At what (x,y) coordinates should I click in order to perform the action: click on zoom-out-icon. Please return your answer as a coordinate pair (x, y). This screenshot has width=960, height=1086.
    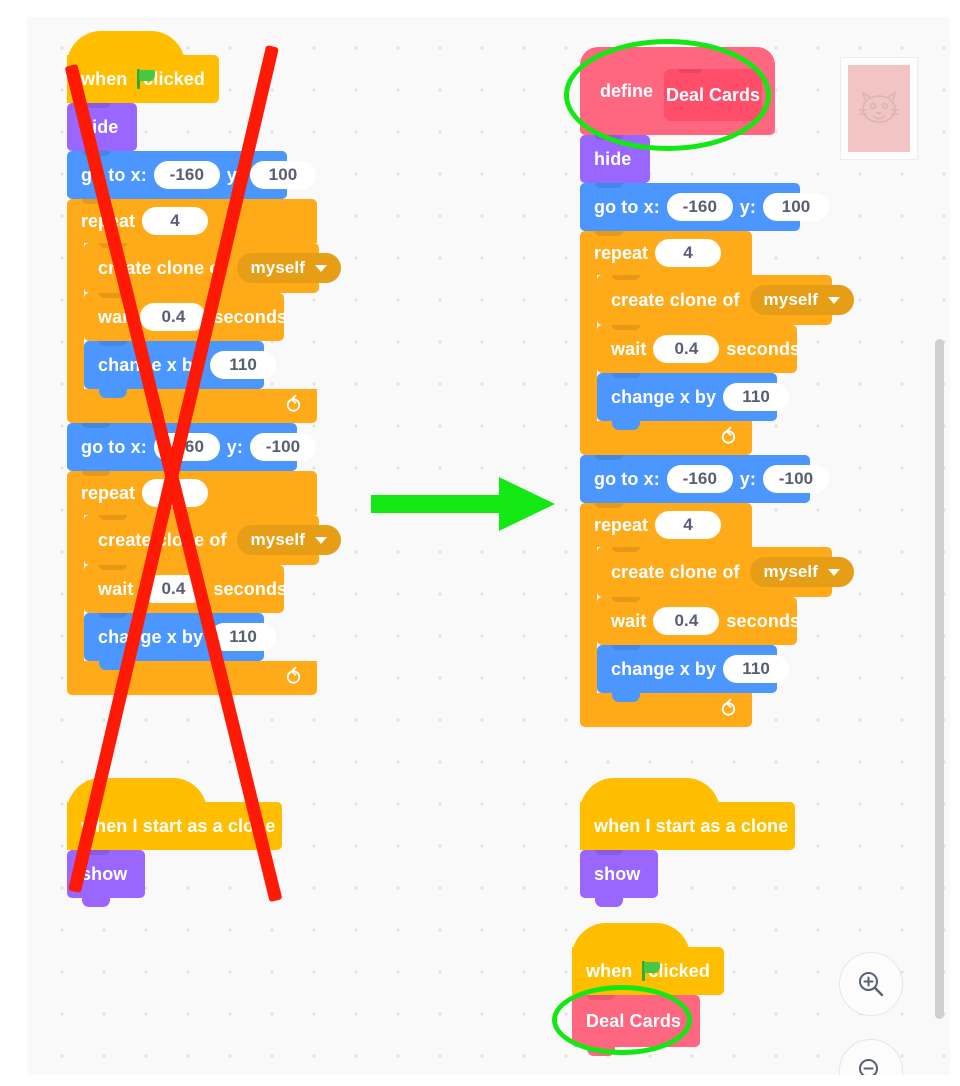
    Looking at the image, I should click on (868, 1067).